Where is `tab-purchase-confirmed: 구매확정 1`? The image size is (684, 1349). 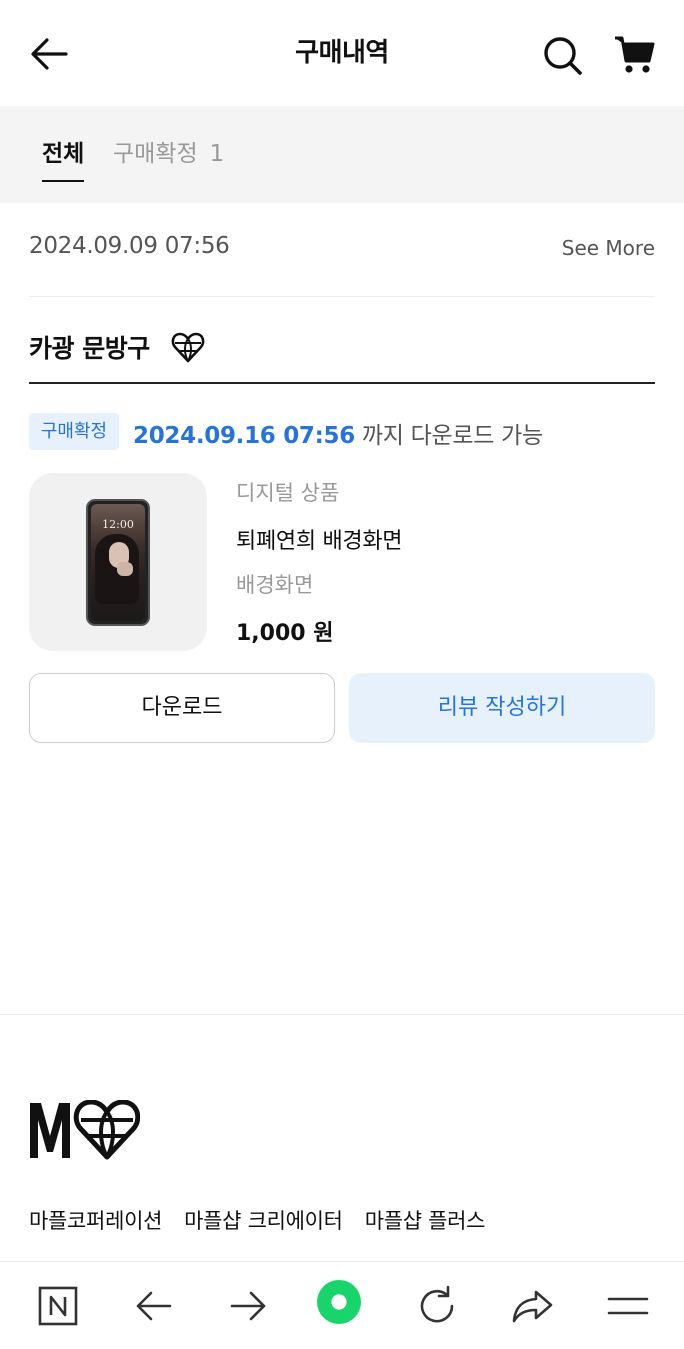 tab-purchase-confirmed: 구매확정 1 is located at coordinates (168, 158).